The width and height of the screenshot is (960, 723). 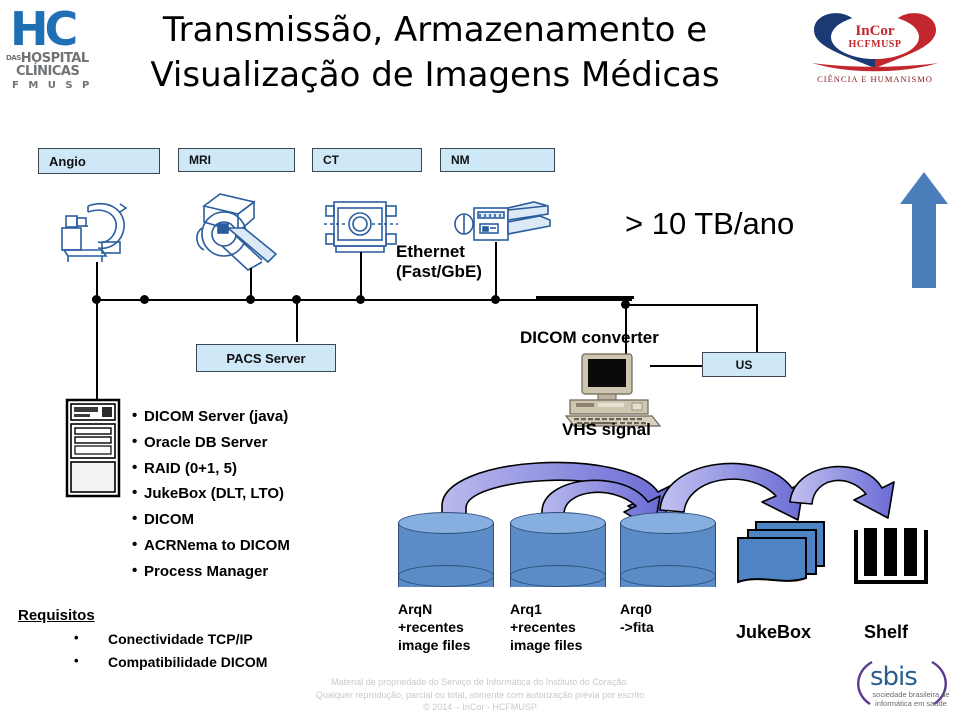 What do you see at coordinates (282, 545) in the screenshot?
I see `list-item: ACRNema to DICOM` at bounding box center [282, 545].